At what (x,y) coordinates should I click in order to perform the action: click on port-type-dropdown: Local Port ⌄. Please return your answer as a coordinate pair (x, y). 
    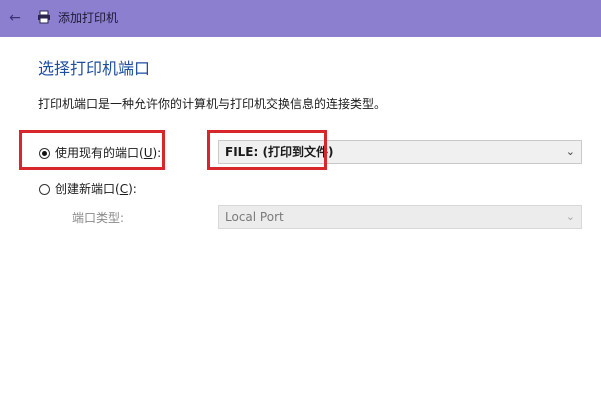
    Looking at the image, I should click on (400, 217).